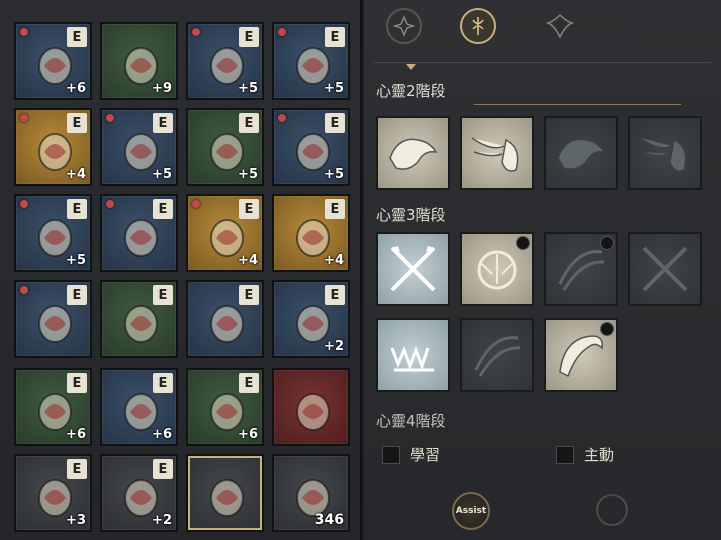 The image size is (721, 540). I want to click on timer-icon, so click(612, 510).